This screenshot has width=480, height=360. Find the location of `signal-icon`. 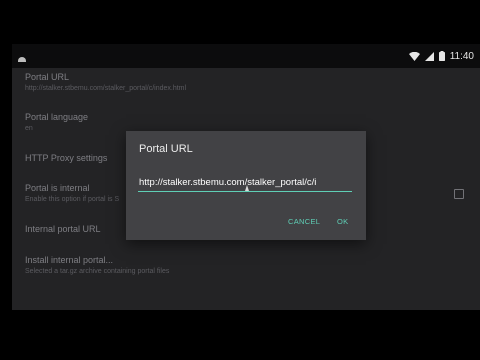

signal-icon is located at coordinates (429, 56).